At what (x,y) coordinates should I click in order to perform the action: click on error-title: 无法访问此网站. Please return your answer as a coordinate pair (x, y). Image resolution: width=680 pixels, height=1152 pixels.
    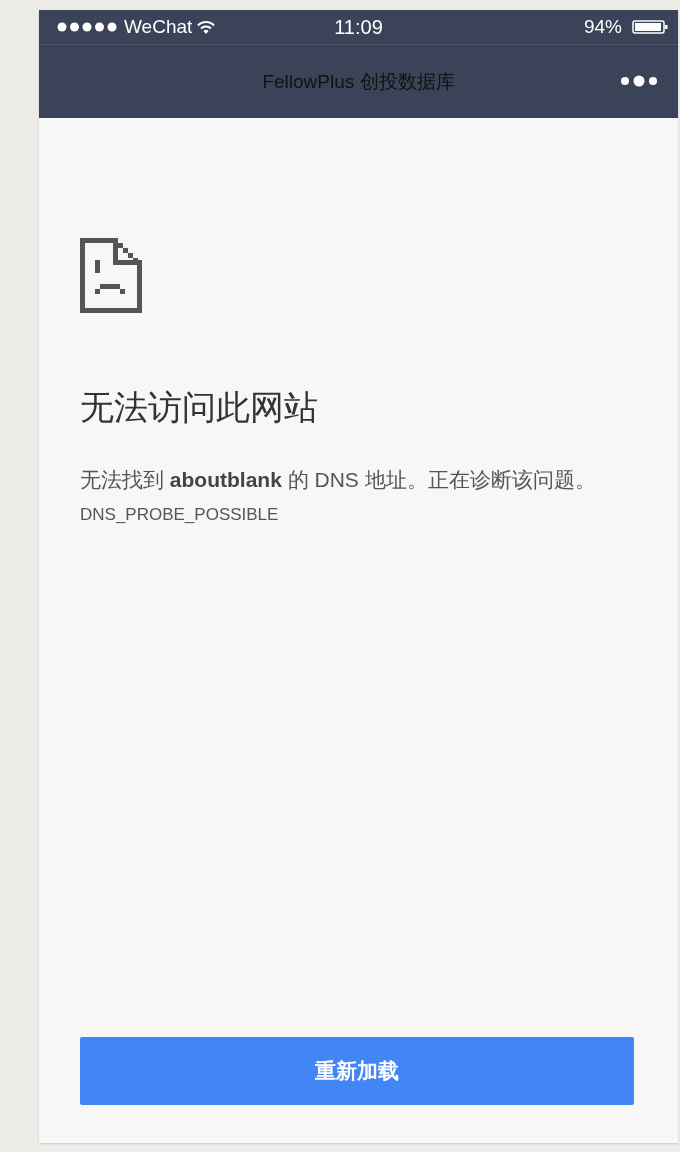
    Looking at the image, I should click on (199, 407).